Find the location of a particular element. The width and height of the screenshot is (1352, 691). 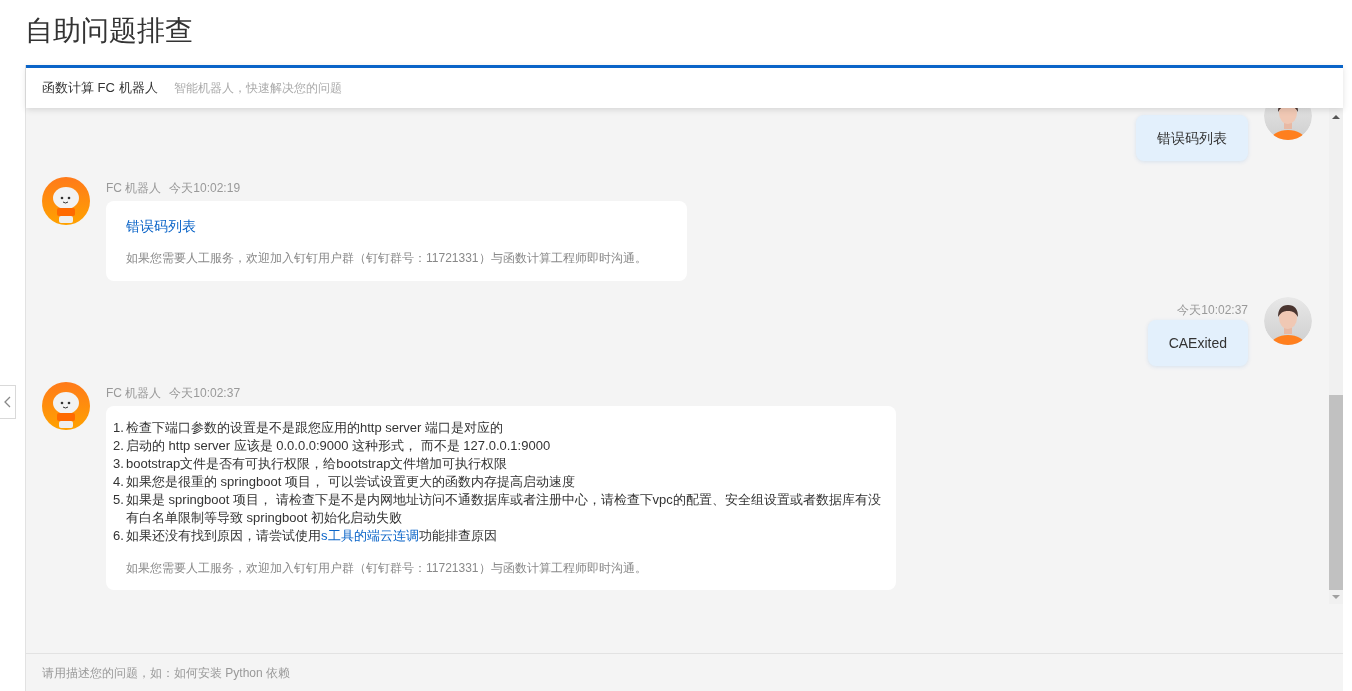

list-number: 4. is located at coordinates (119, 482).